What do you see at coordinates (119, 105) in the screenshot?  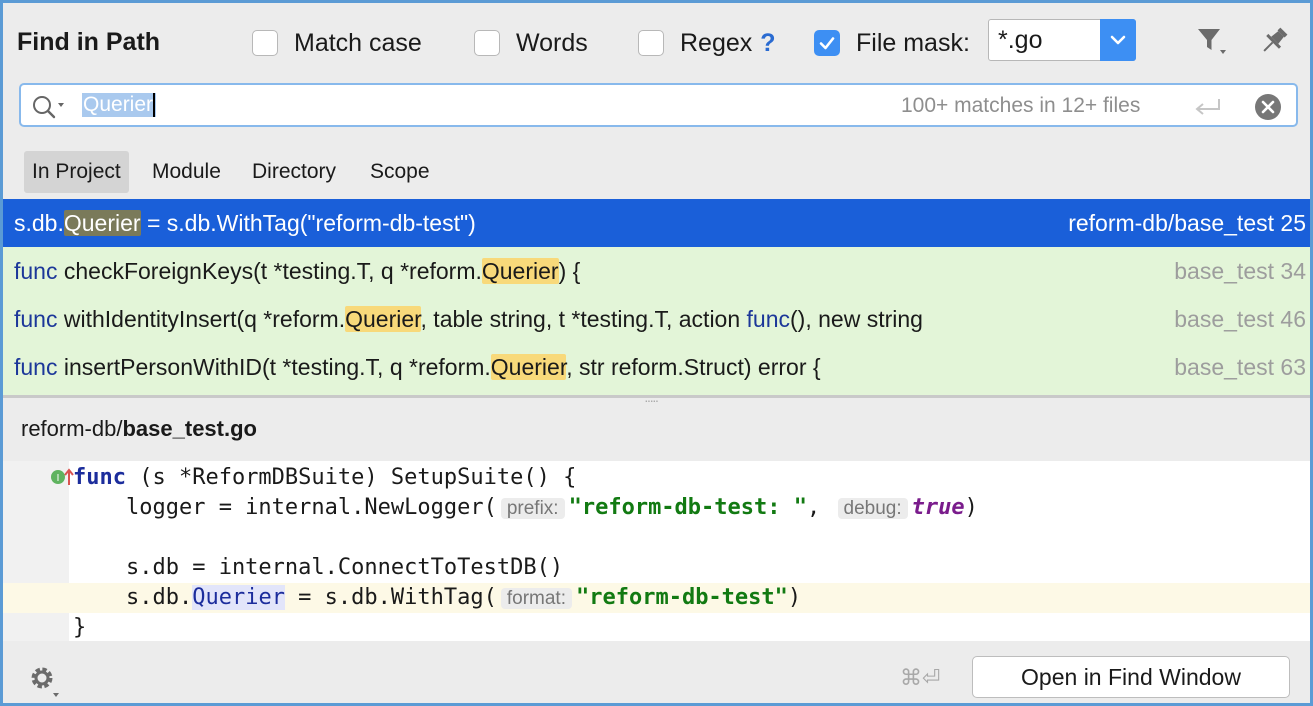 I see `search-query-text: Querier` at bounding box center [119, 105].